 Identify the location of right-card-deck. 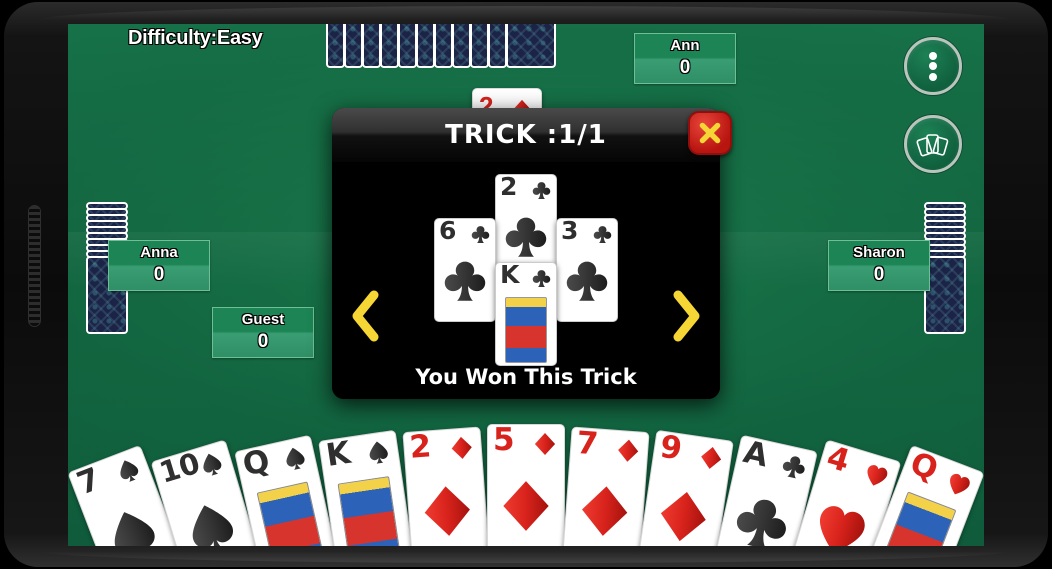
(945, 268).